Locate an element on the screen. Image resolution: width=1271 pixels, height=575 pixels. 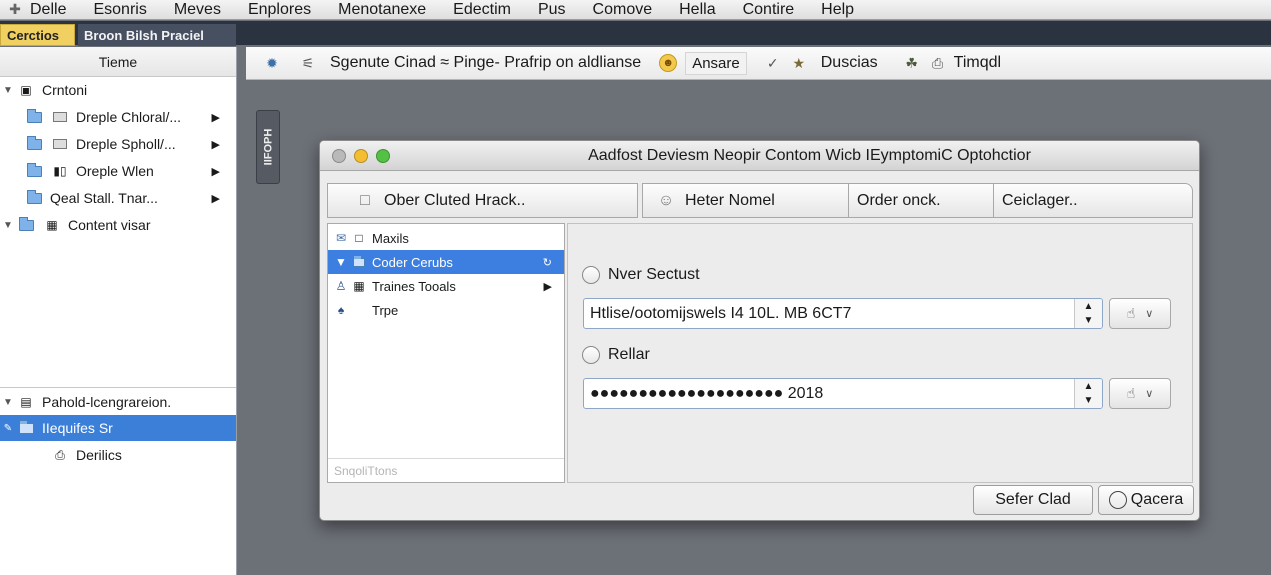
menu-item-meves: Meves is located at coordinates (197, 10).